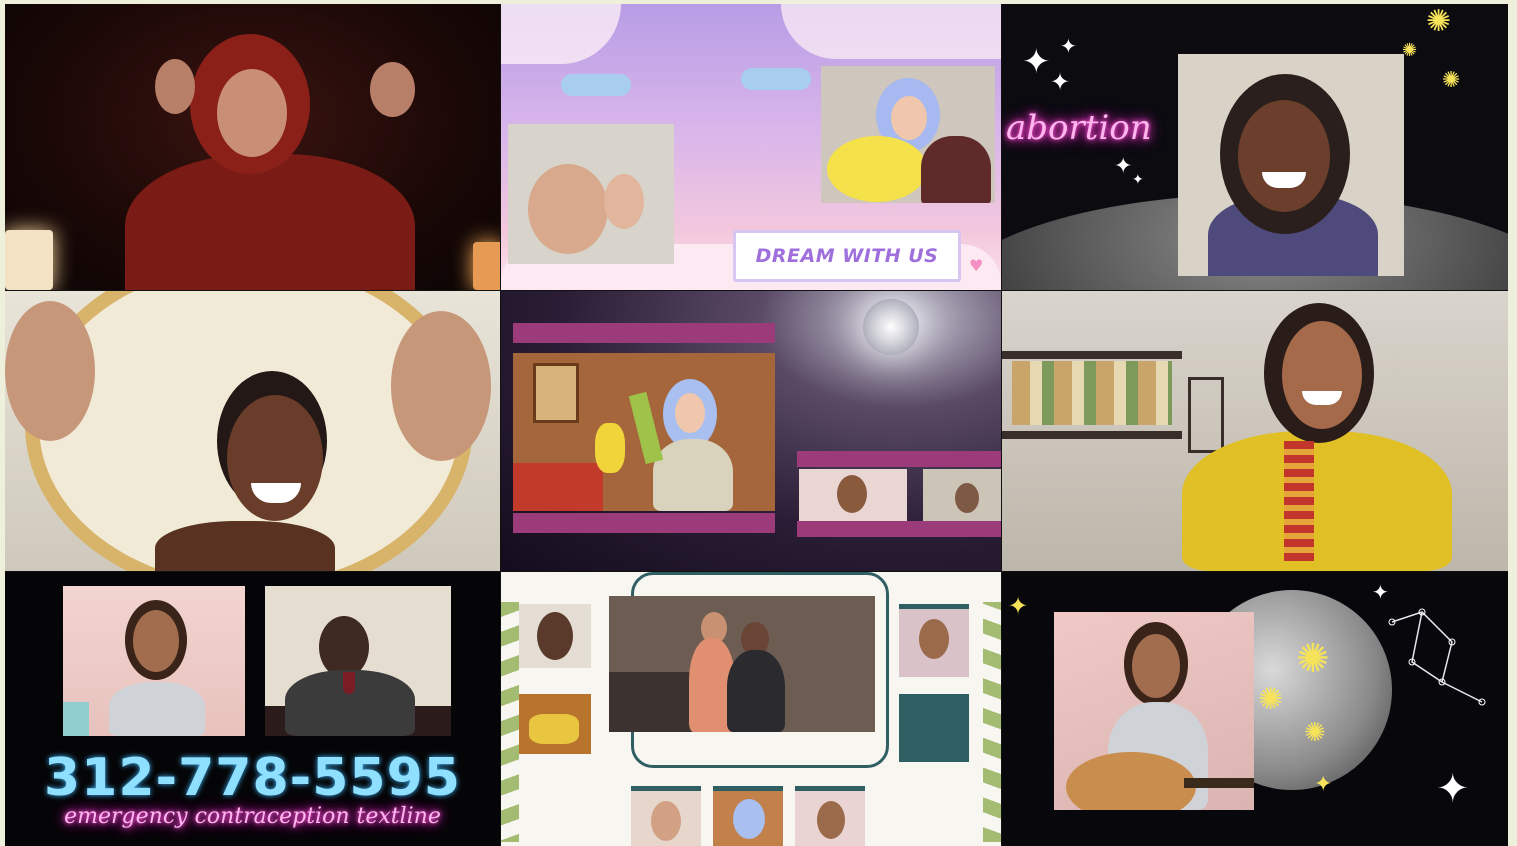  I want to click on disco-ball, so click(891, 327).